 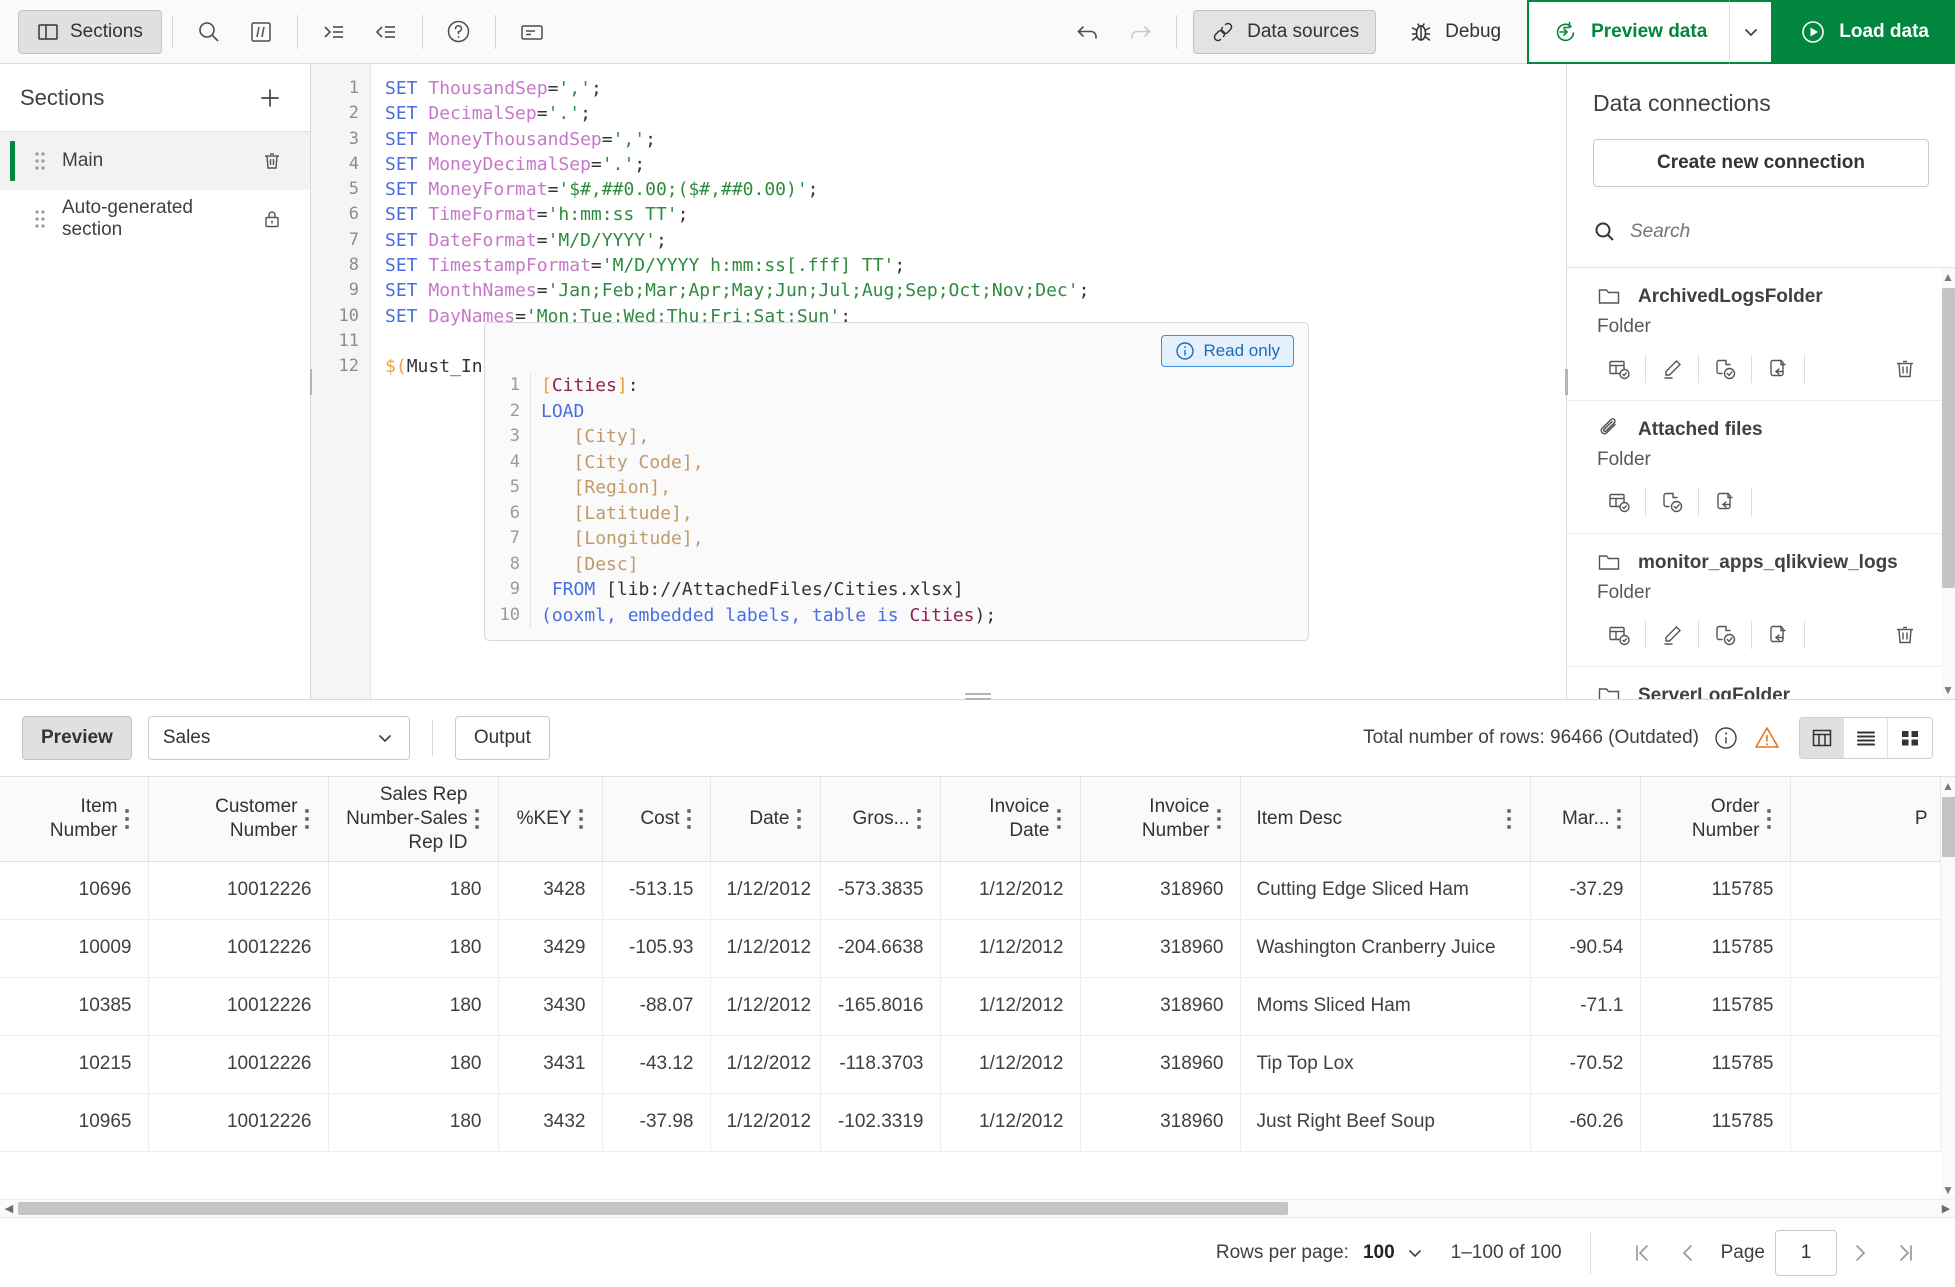 What do you see at coordinates (1865, 819) in the screenshot?
I see `column-header-partial: P` at bounding box center [1865, 819].